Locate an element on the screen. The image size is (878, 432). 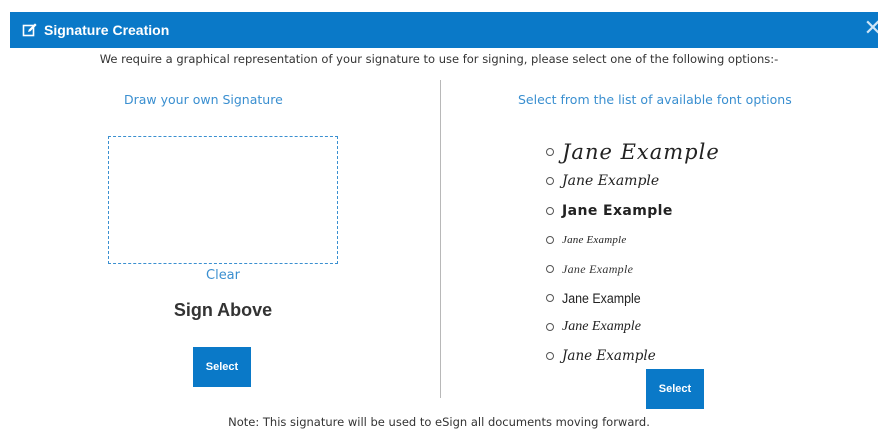
sign-above-label: Sign Above is located at coordinates (223, 310).